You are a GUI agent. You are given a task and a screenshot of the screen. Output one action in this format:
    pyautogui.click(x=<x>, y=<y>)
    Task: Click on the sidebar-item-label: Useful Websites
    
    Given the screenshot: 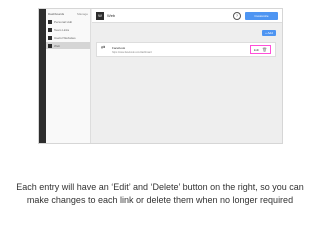 What is the action you would take?
    pyautogui.click(x=65, y=37)
    